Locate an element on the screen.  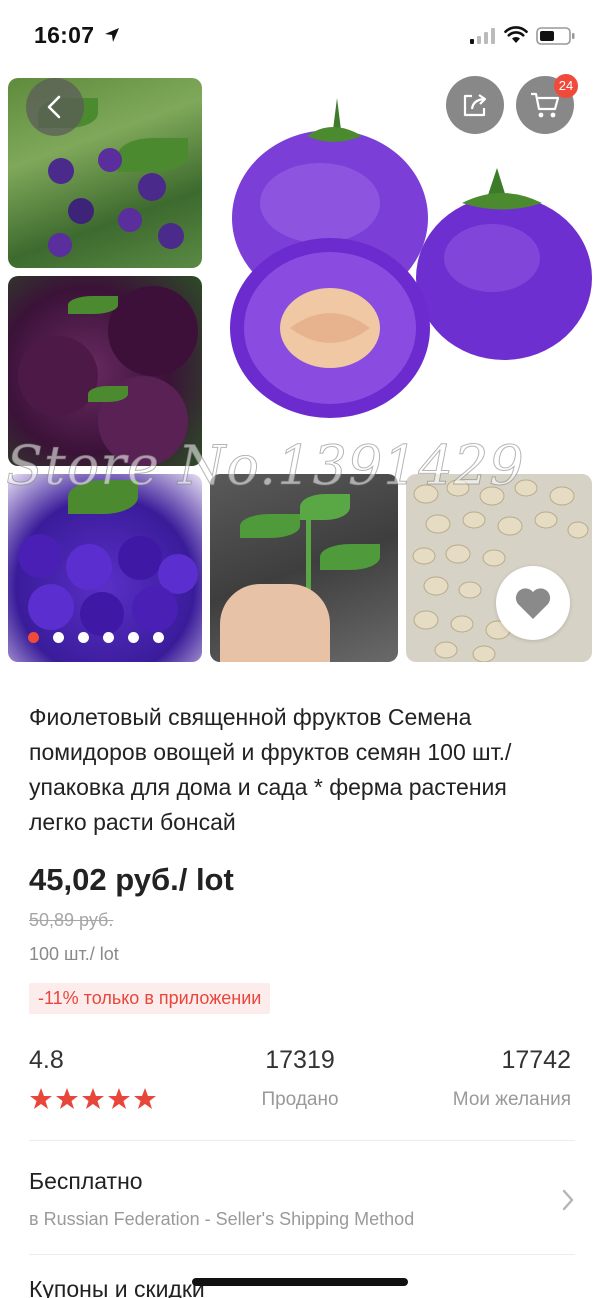
original-price: 50,89 руб. is located at coordinates (71, 920).